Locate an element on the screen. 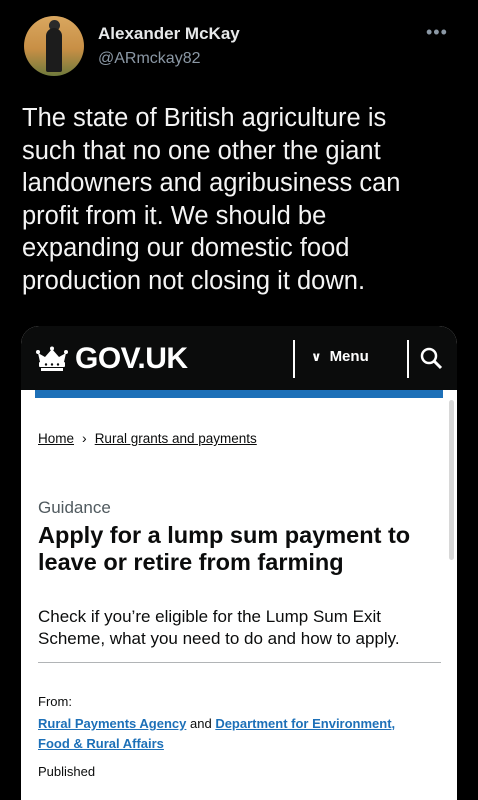 This screenshot has height=800, width=478. scrollbar is located at coordinates (451, 480).